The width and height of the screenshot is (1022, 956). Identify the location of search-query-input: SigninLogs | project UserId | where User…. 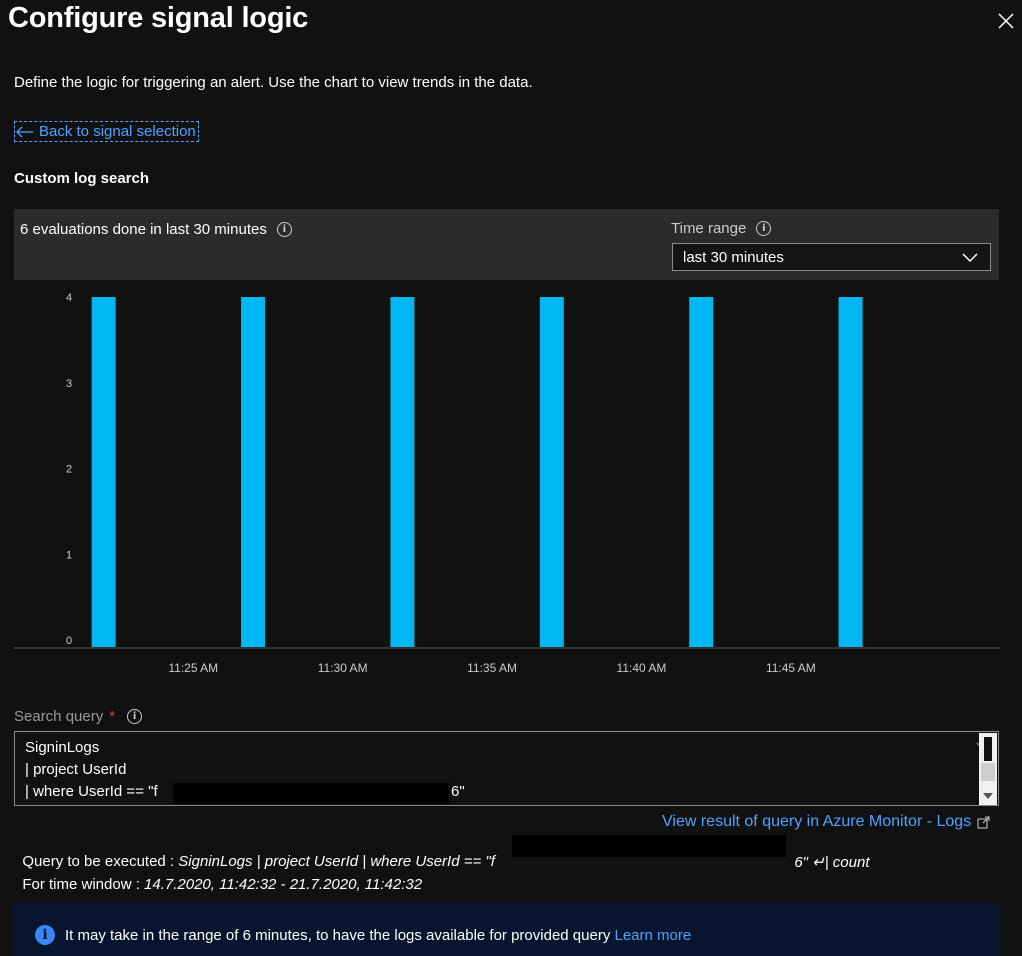
(506, 768).